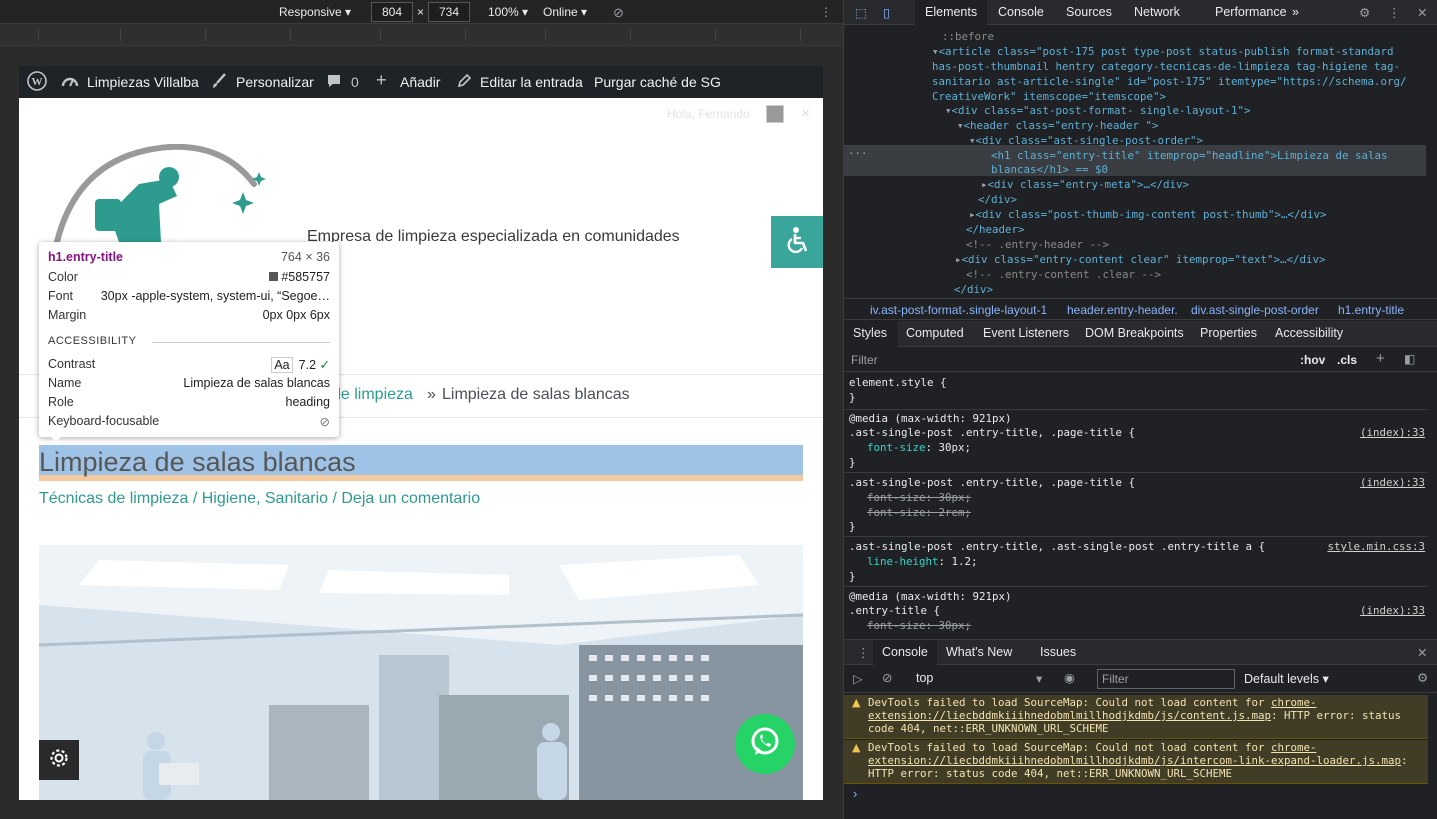  I want to click on inspect-element-icon: ⬚, so click(861, 12).